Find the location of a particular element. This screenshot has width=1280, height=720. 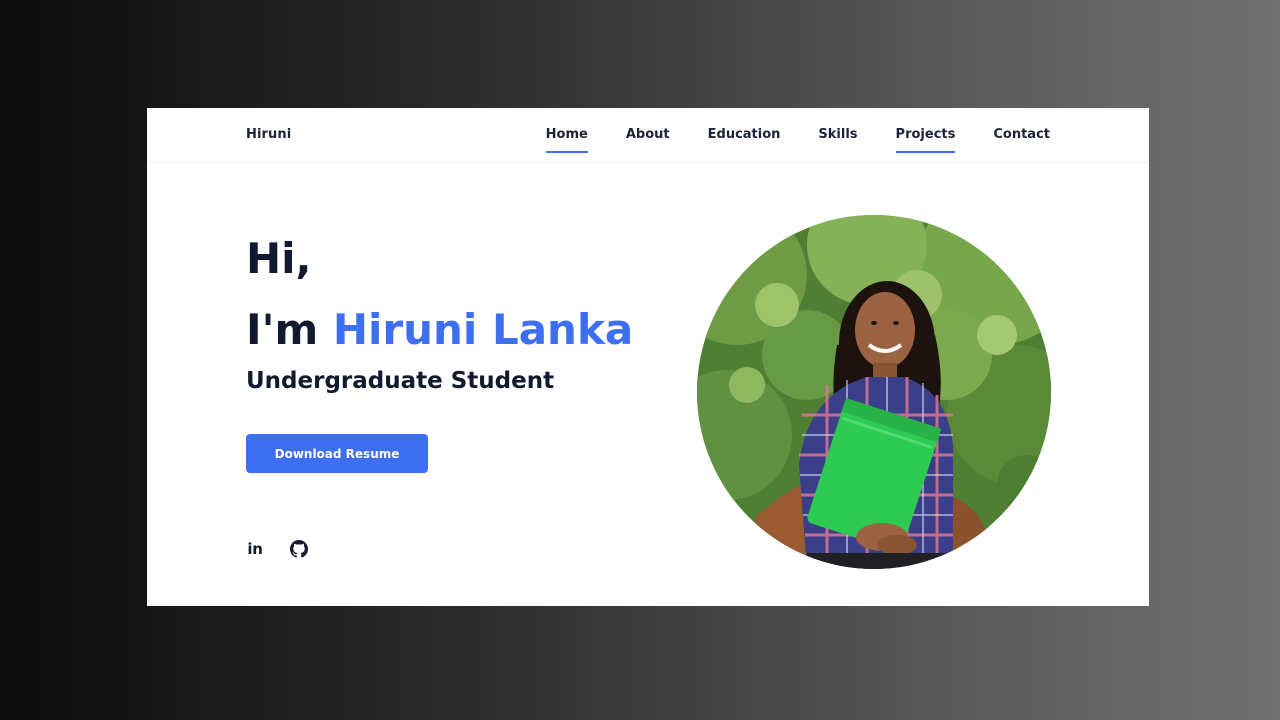

nav-home: Home is located at coordinates (567, 135).